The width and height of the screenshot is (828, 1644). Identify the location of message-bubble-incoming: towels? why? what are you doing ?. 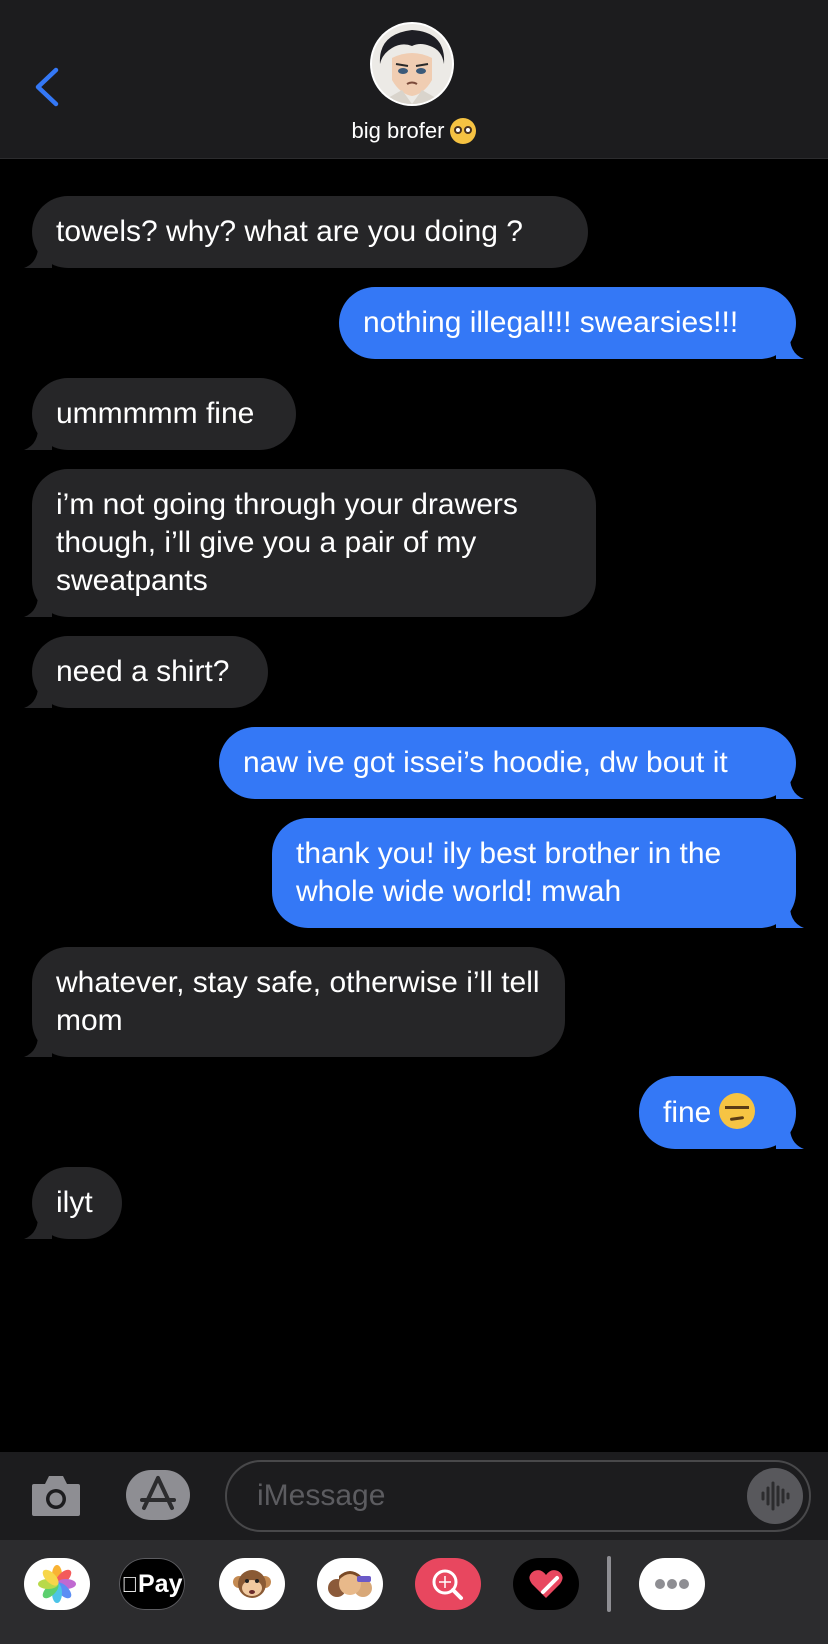
(306, 232).